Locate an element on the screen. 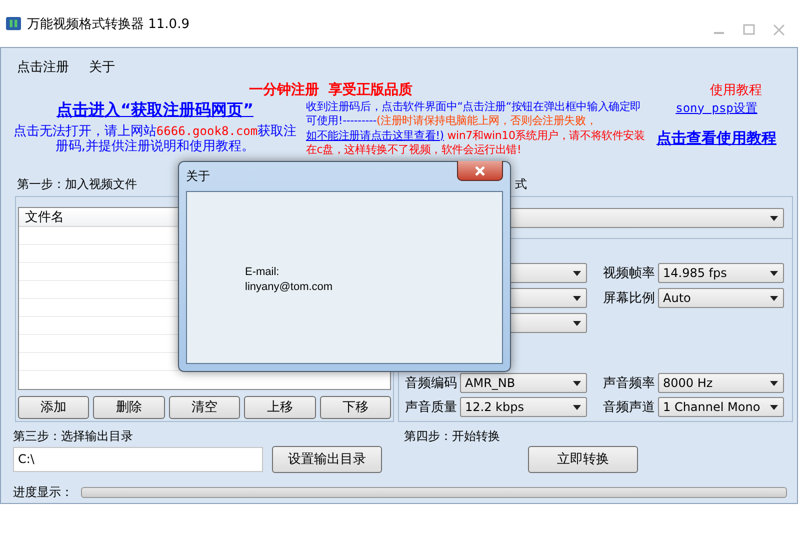 This screenshot has width=800, height=533. register-note: 点击无法打开，请上网站6666.gook8.com获取注册码,并提供注册说明和使用教程。 is located at coordinates (155, 139).